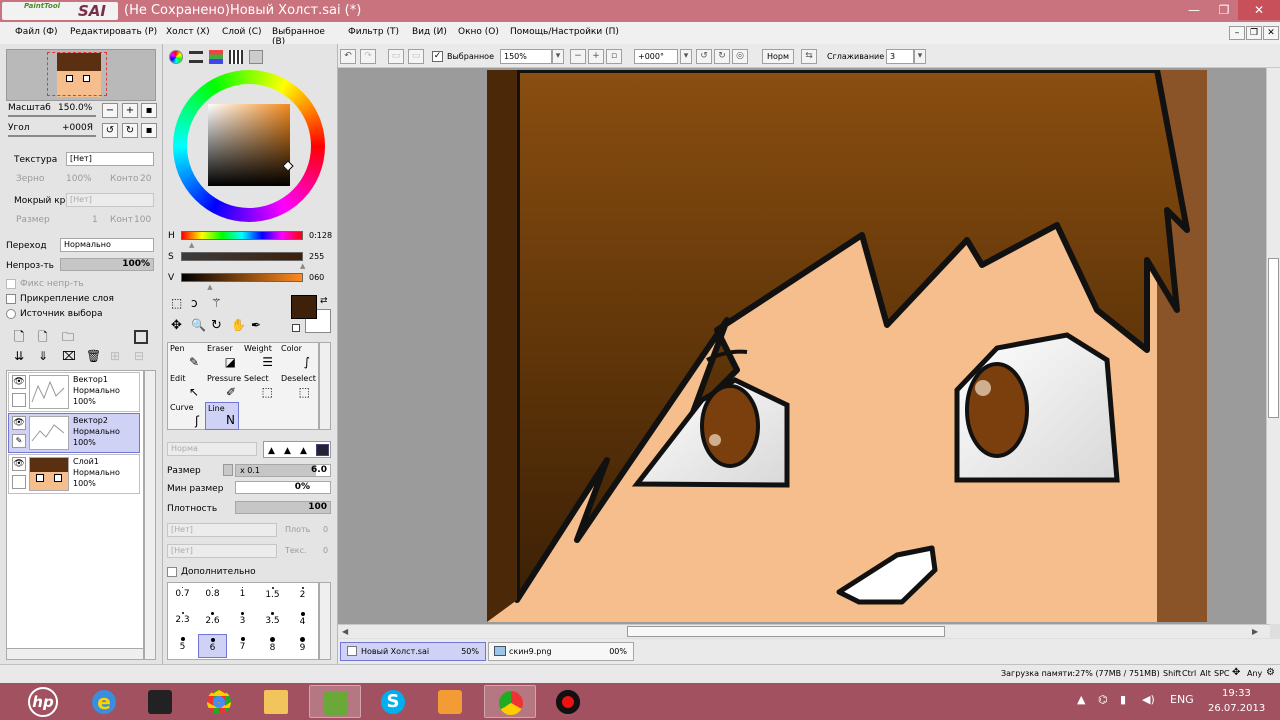 Image resolution: width=1280 pixels, height=720 pixels. What do you see at coordinates (212, 621) in the screenshot?
I see `brush-size-cell: 2.6` at bounding box center [212, 621].